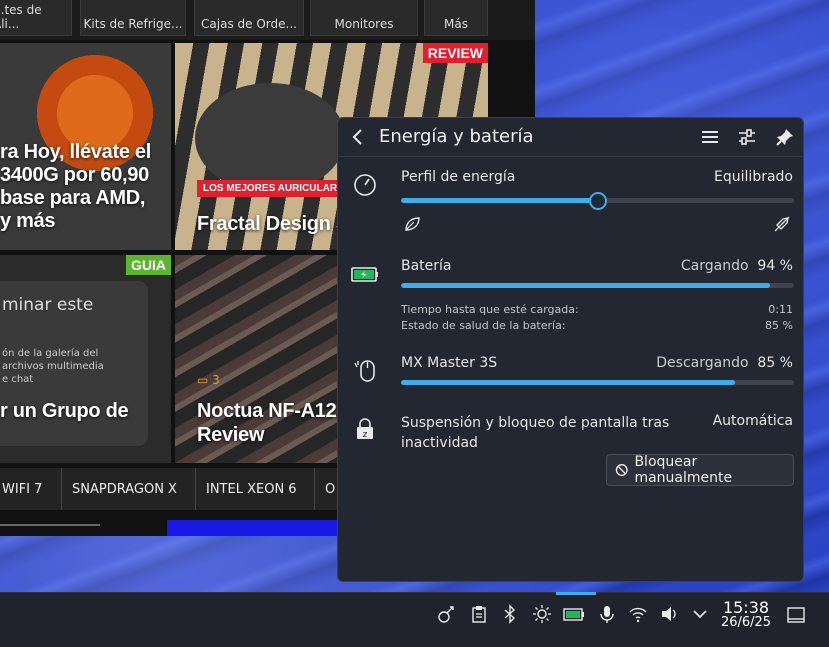 This screenshot has height=647, width=829. What do you see at coordinates (669, 614) in the screenshot?
I see `volume-icon` at bounding box center [669, 614].